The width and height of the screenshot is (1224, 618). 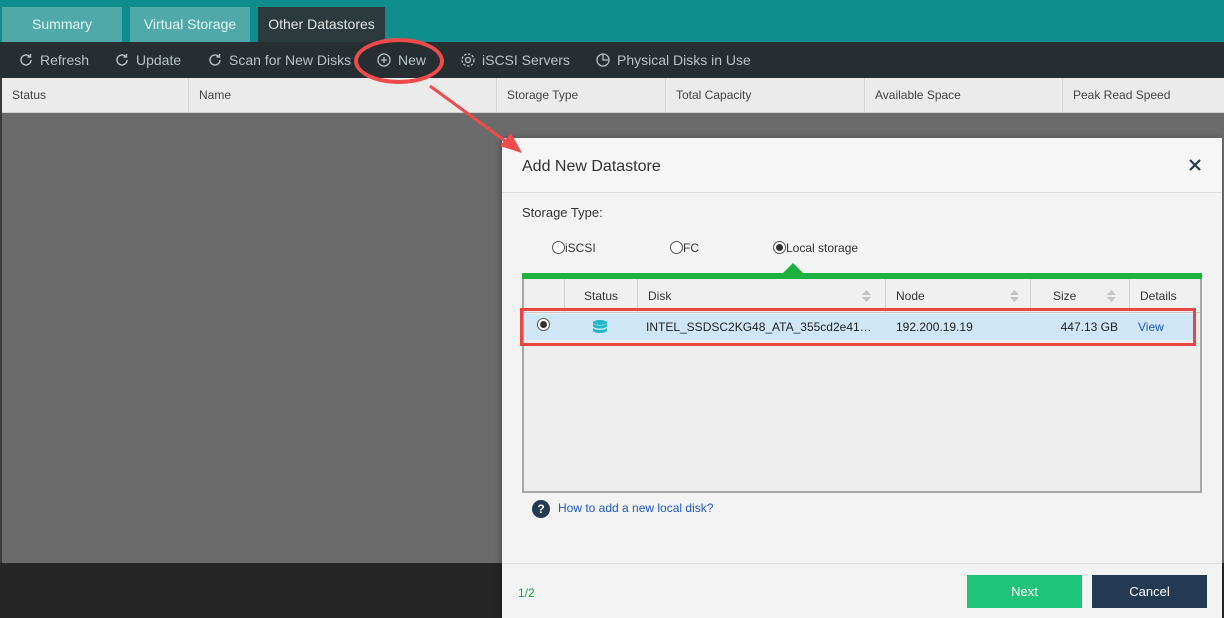 What do you see at coordinates (562, 212) in the screenshot?
I see `storage-type-label: Storage Type:` at bounding box center [562, 212].